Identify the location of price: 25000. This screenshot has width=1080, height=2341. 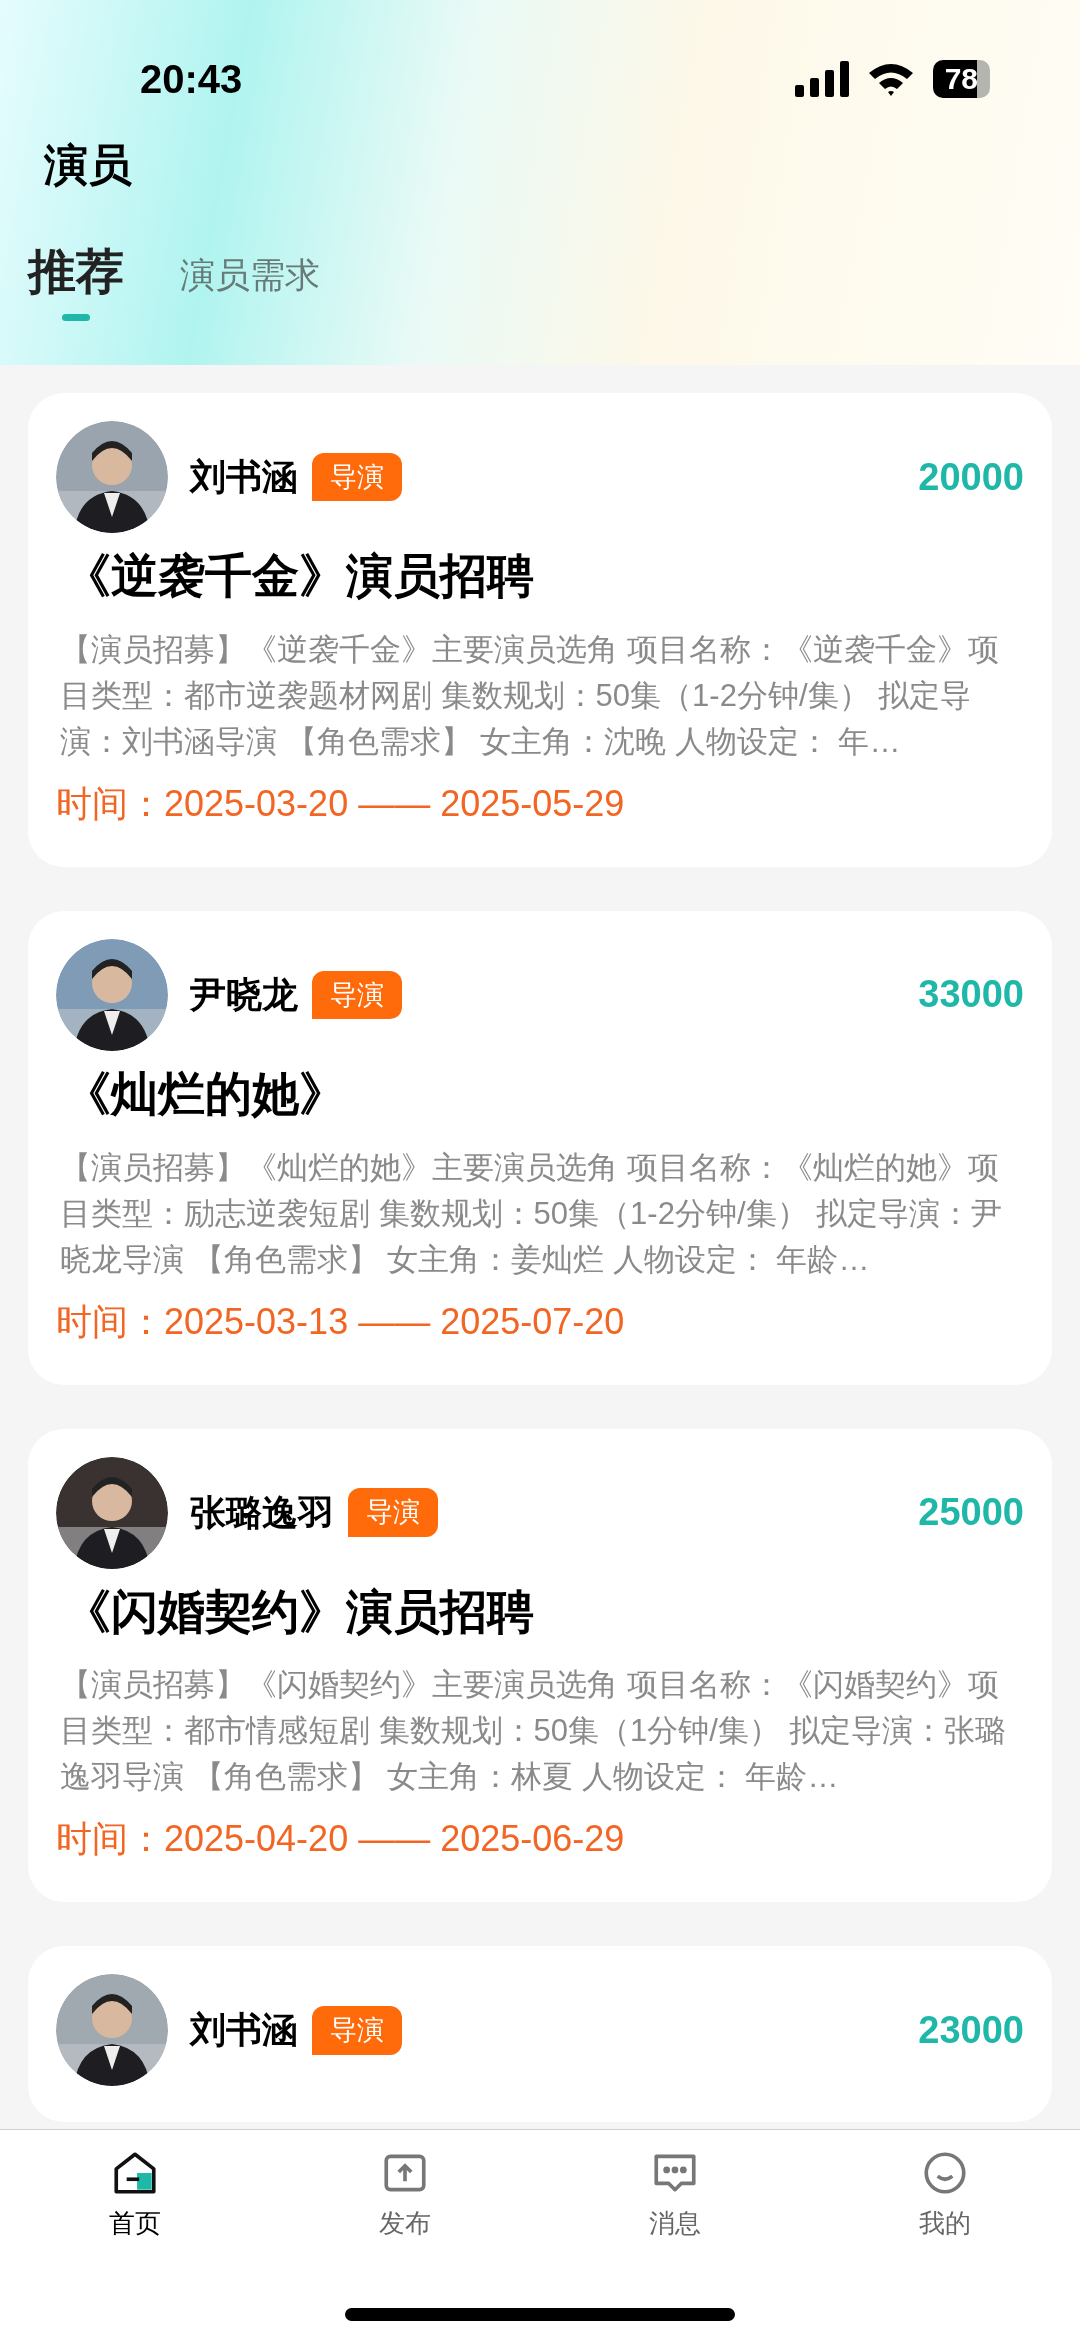
(971, 1513).